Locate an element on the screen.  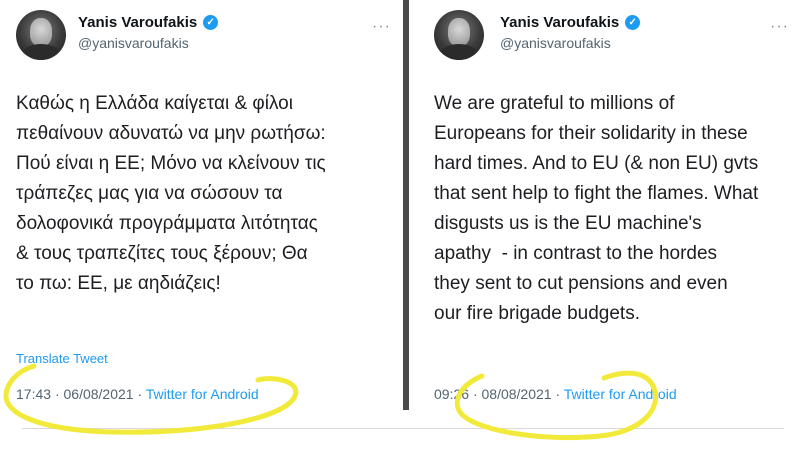
tweet-meta: 09:26 · 08/08/2021 · Twitter for Android is located at coordinates (555, 394).